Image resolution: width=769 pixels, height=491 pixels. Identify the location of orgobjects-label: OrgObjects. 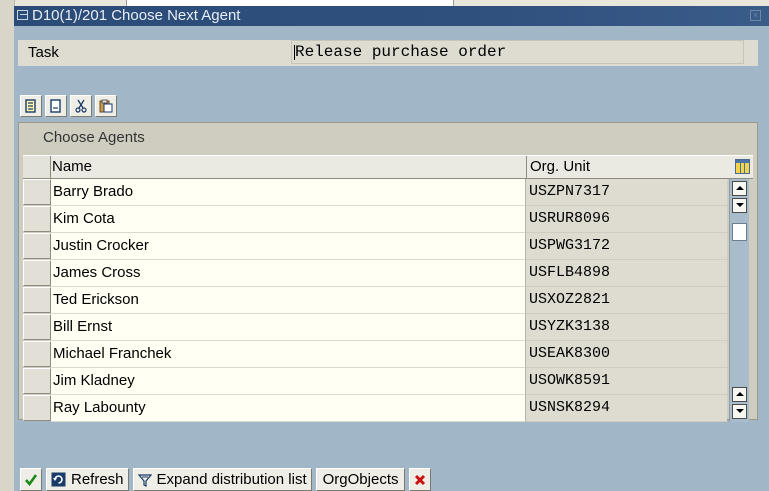
(360, 479).